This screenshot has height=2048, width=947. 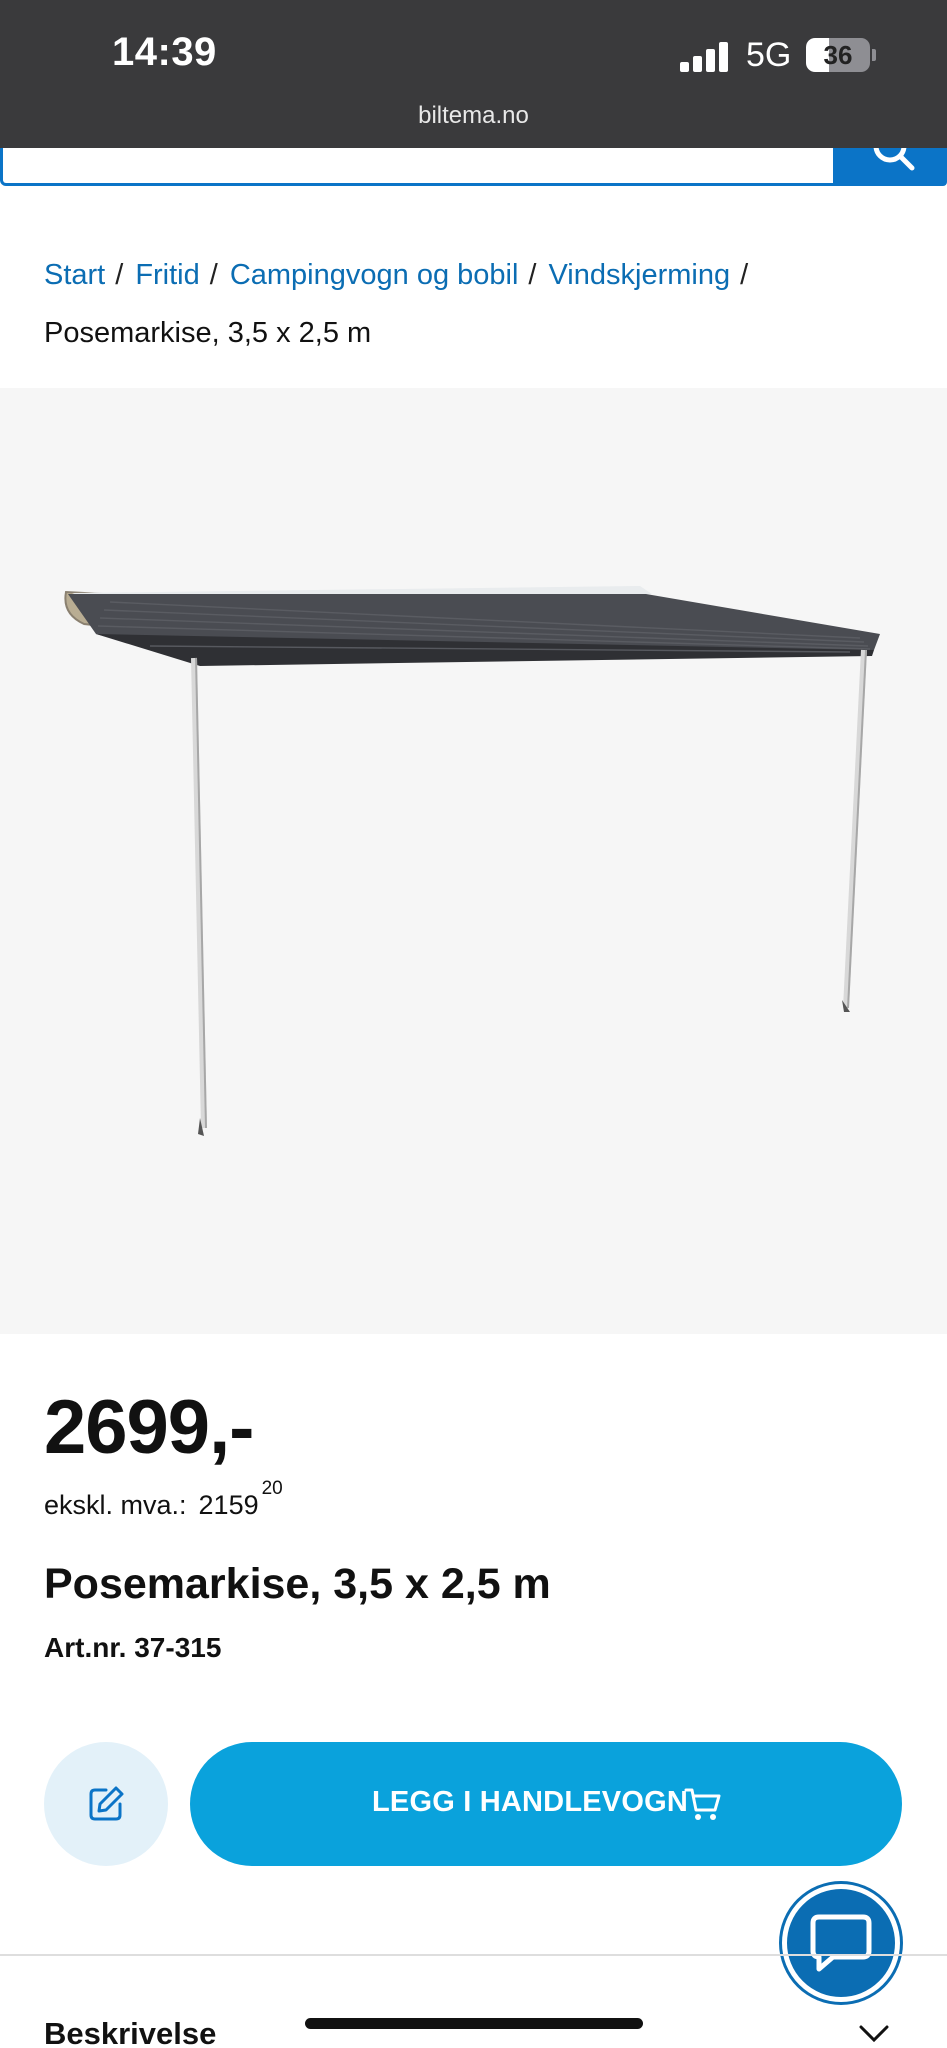 I want to click on edit-note-button, so click(x=106, y=1804).